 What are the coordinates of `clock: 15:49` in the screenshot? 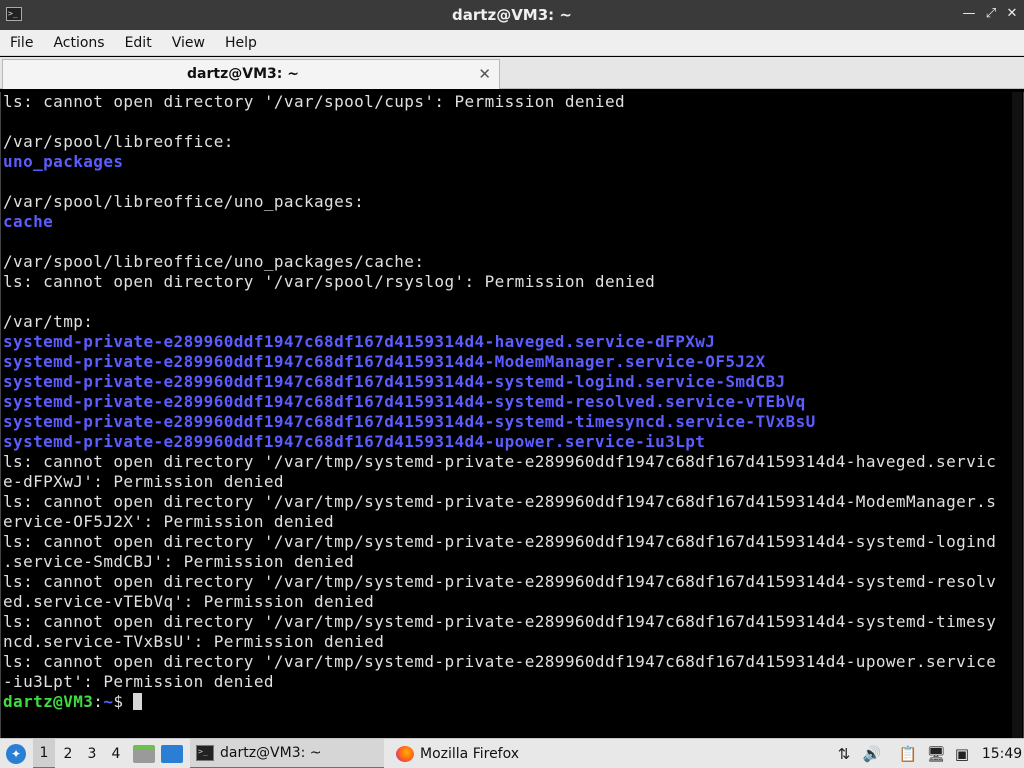 It's located at (1002, 753).